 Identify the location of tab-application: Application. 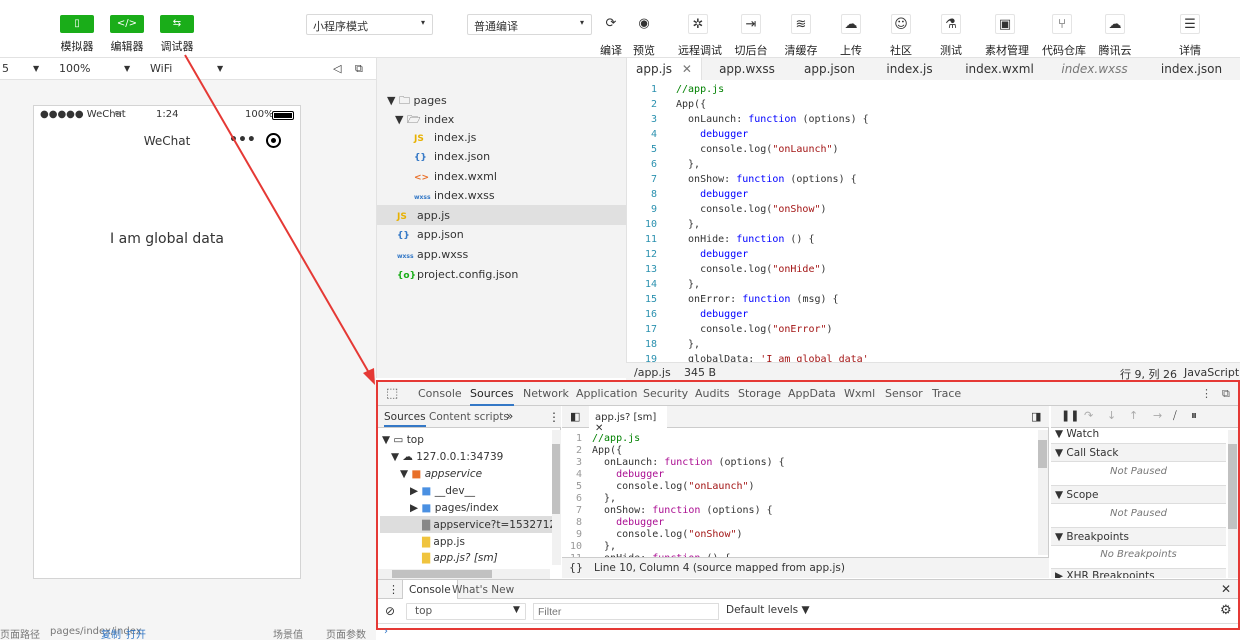
(606, 393).